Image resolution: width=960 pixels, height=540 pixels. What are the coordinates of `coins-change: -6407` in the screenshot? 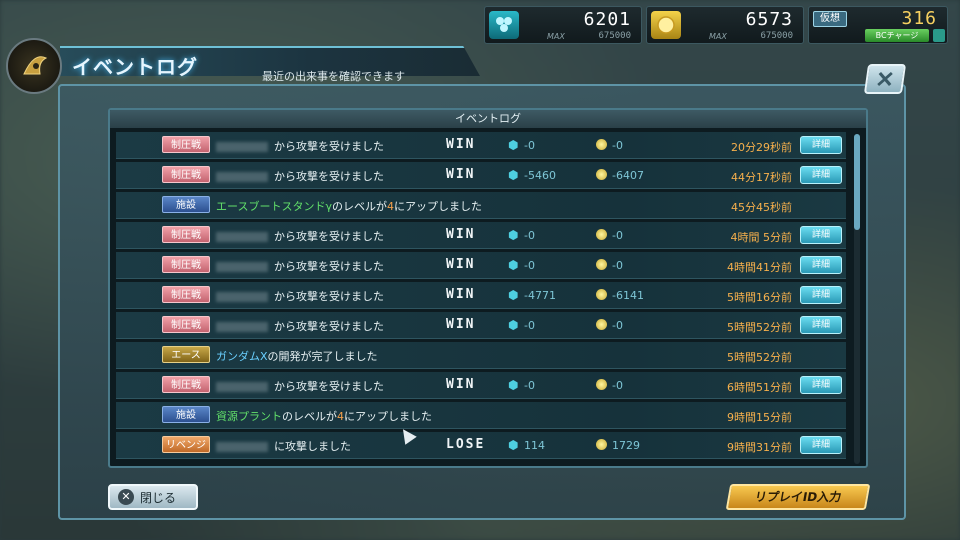 It's located at (628, 175).